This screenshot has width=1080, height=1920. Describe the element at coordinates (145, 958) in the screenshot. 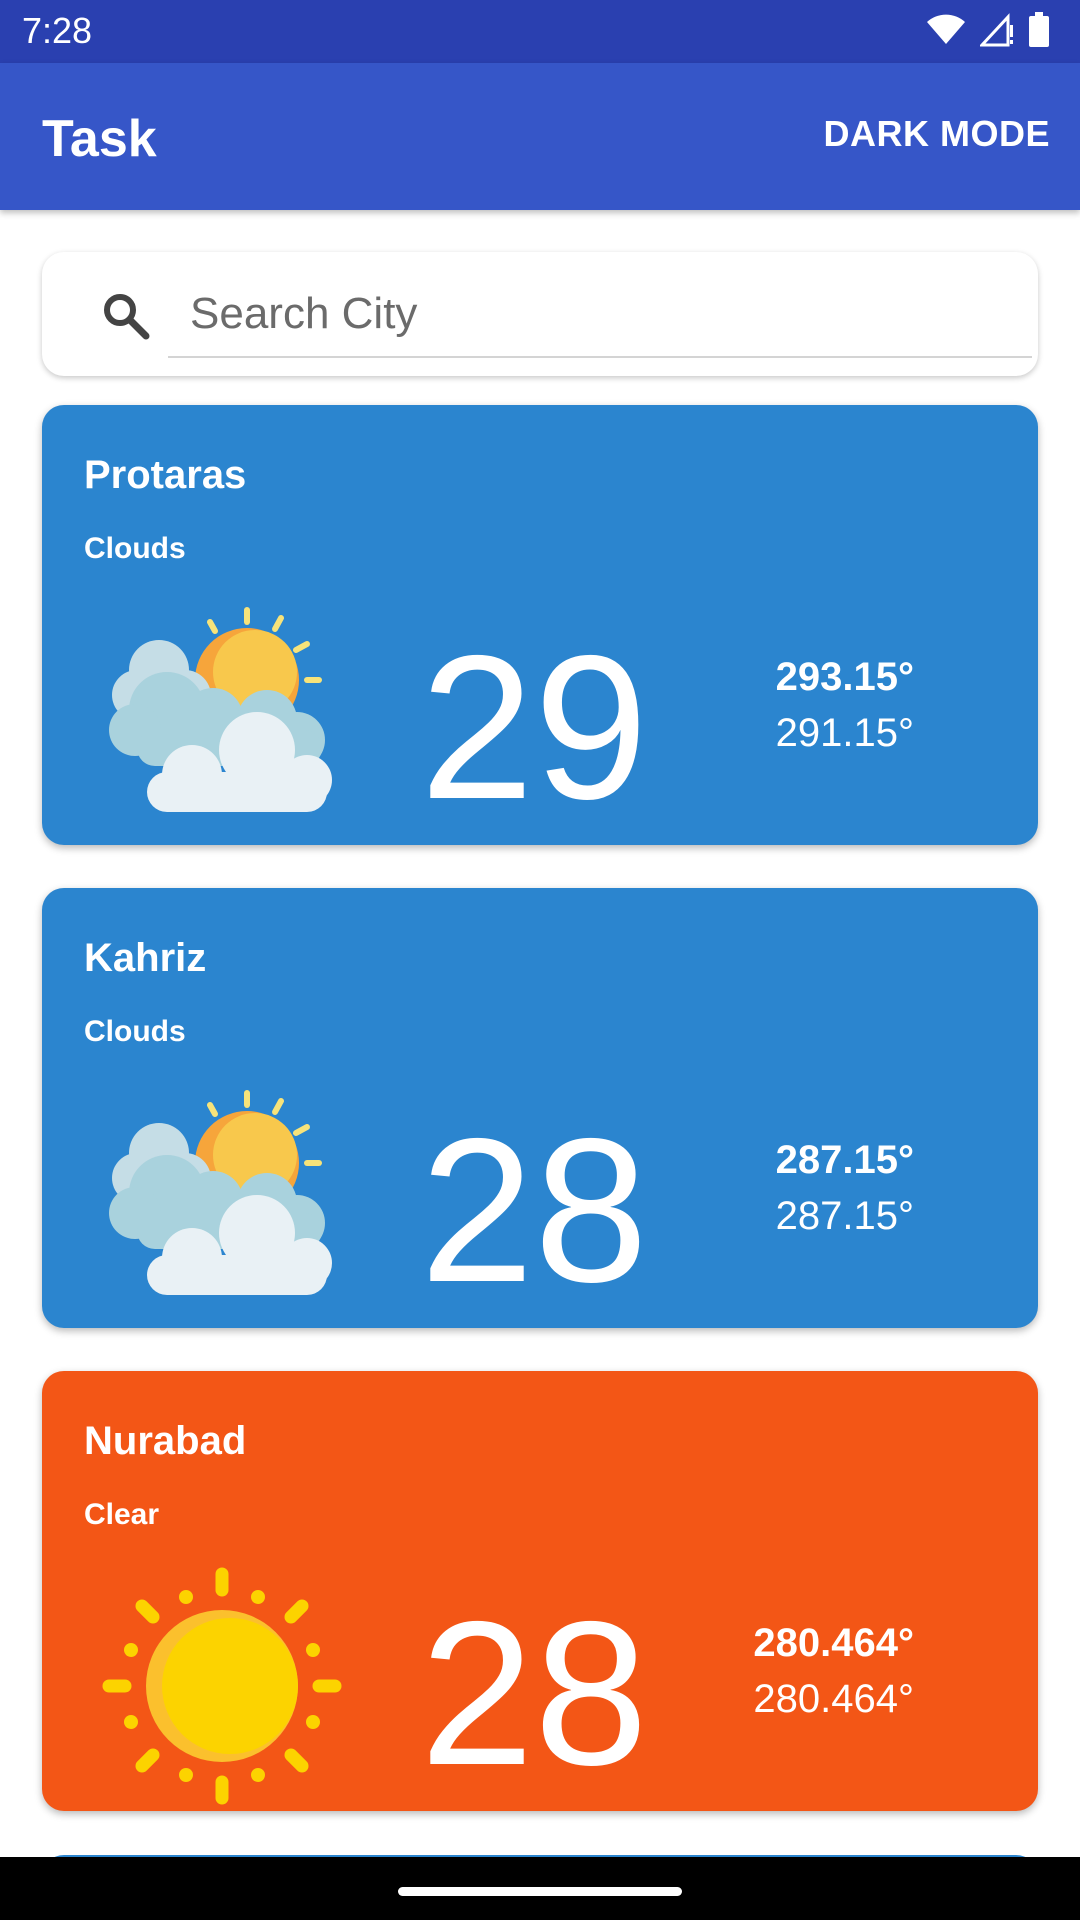

I see `city-name: Kahriz` at that location.